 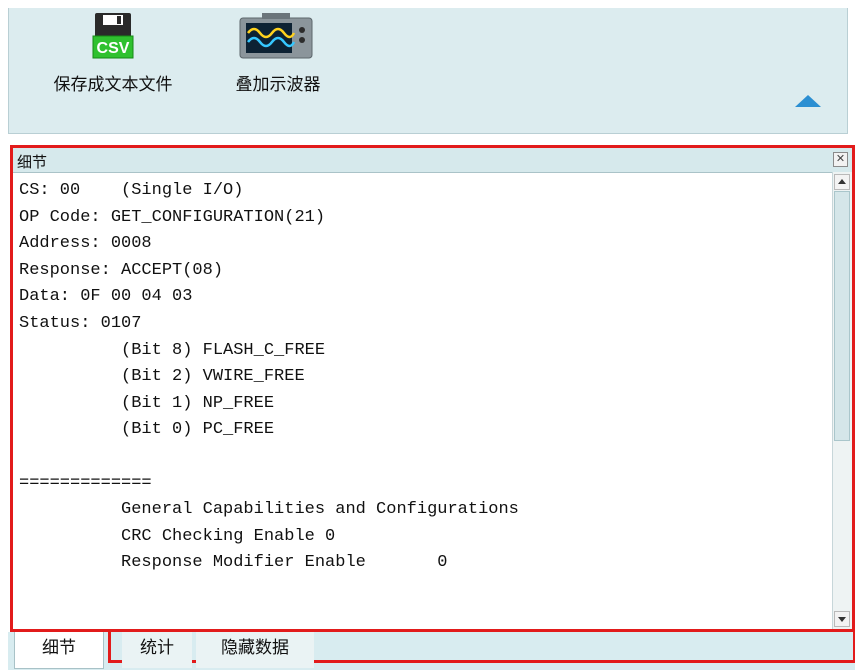 I want to click on vertical-scrollbar, so click(x=842, y=400).